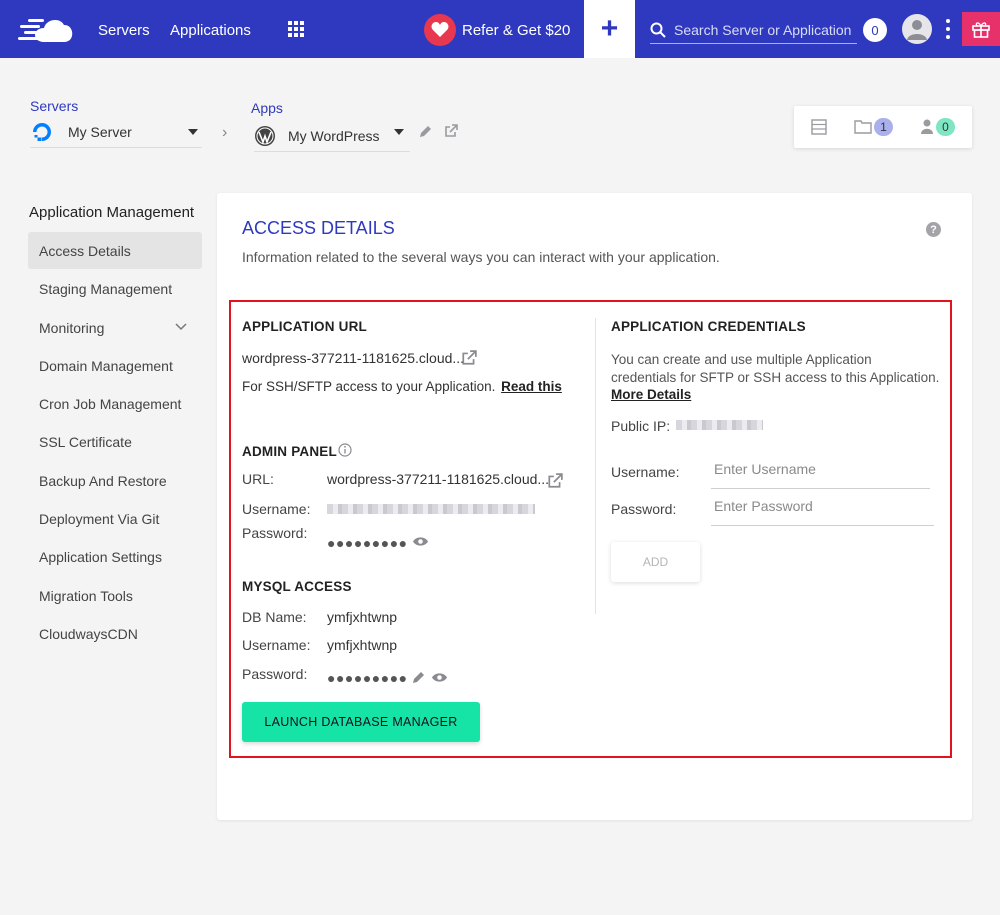 Image resolution: width=1000 pixels, height=915 pixels. I want to click on add-credential-button: ADD, so click(655, 562).